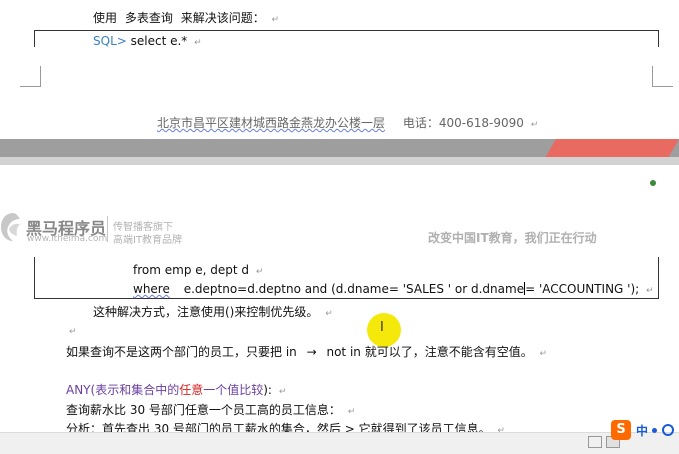  I want to click on body-line-1: 这种解决方式，注意使用()来控制优先级。 ↵, so click(213, 311).